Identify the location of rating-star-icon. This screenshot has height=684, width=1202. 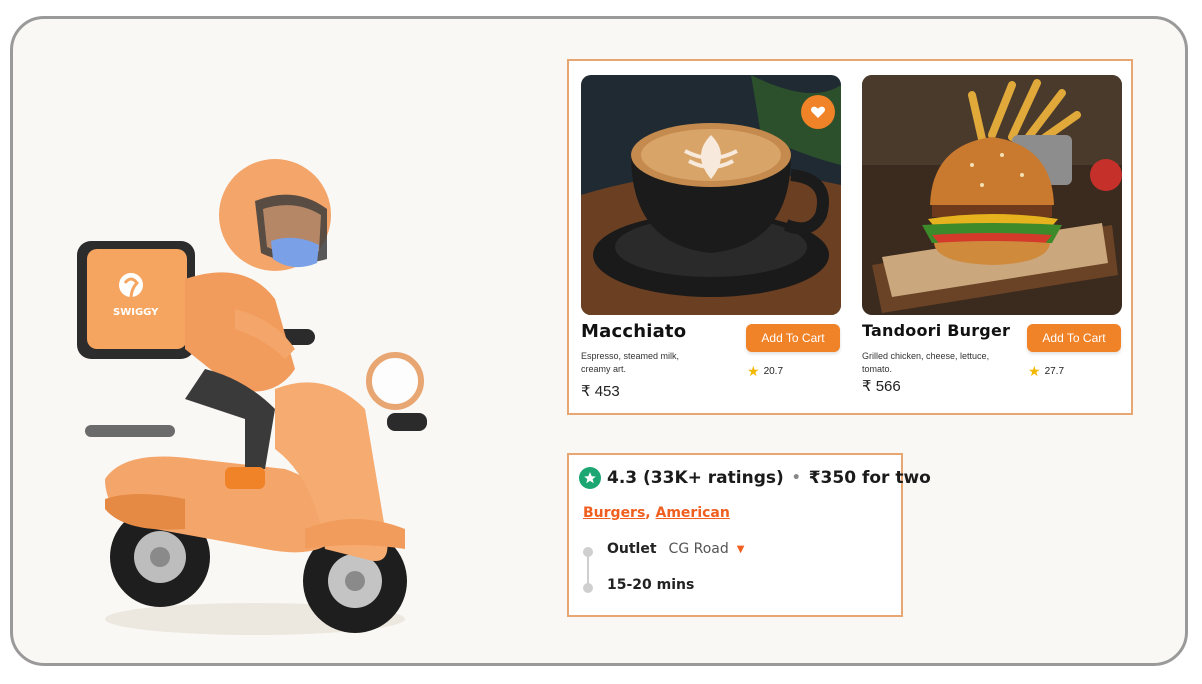
(590, 478).